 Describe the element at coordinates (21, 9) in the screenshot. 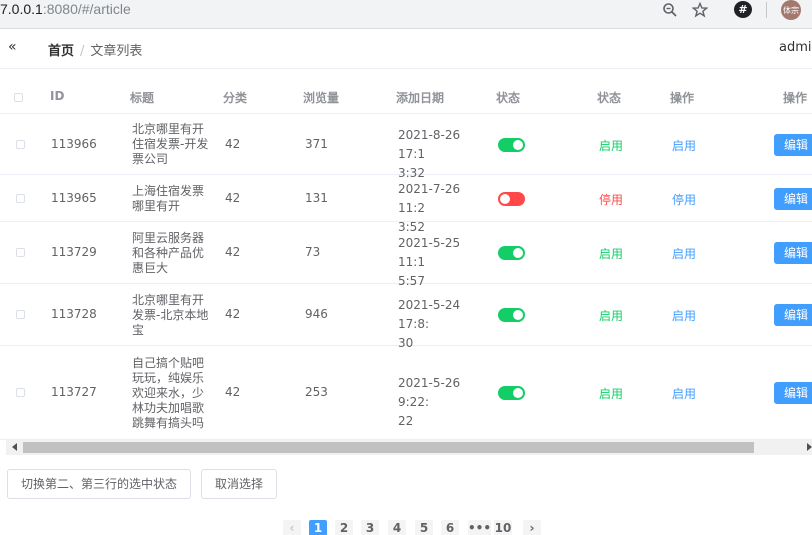

I see `url-host: 7.0.0.1` at that location.